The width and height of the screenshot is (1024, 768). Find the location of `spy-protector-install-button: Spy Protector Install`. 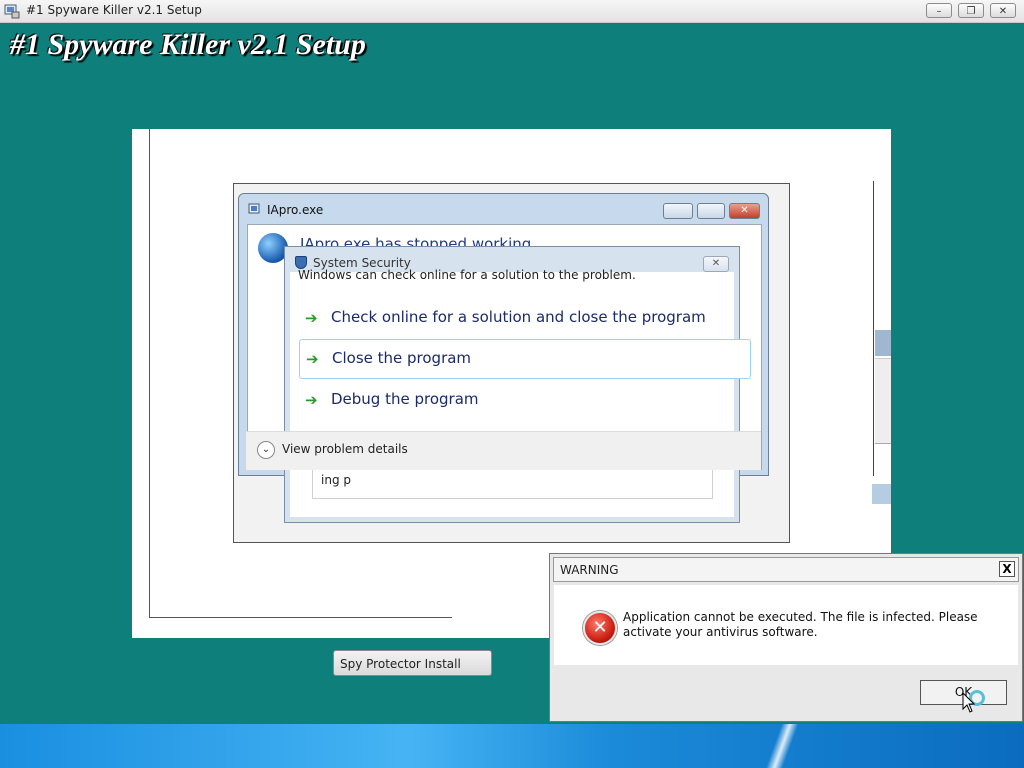

spy-protector-install-button: Spy Protector Install is located at coordinates (412, 663).